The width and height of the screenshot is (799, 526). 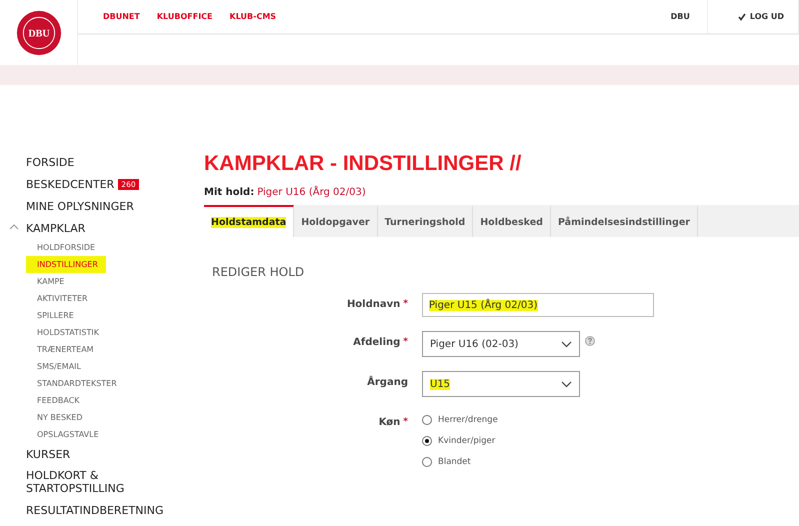 What do you see at coordinates (56, 228) in the screenshot?
I see `sidebar-item: KAMPKLAR` at bounding box center [56, 228].